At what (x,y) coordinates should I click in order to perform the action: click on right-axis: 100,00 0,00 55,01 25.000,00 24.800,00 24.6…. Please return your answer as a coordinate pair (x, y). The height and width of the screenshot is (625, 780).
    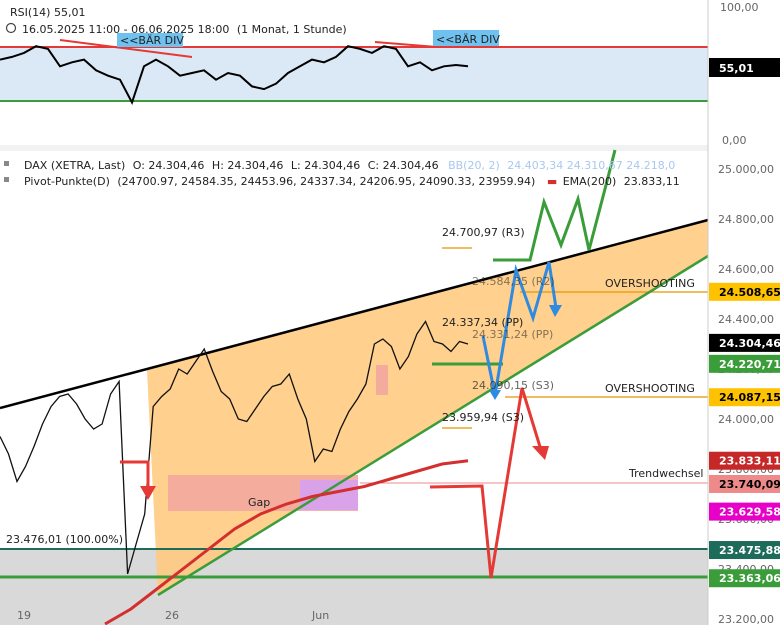
    Looking at the image, I should click on (743, 312).